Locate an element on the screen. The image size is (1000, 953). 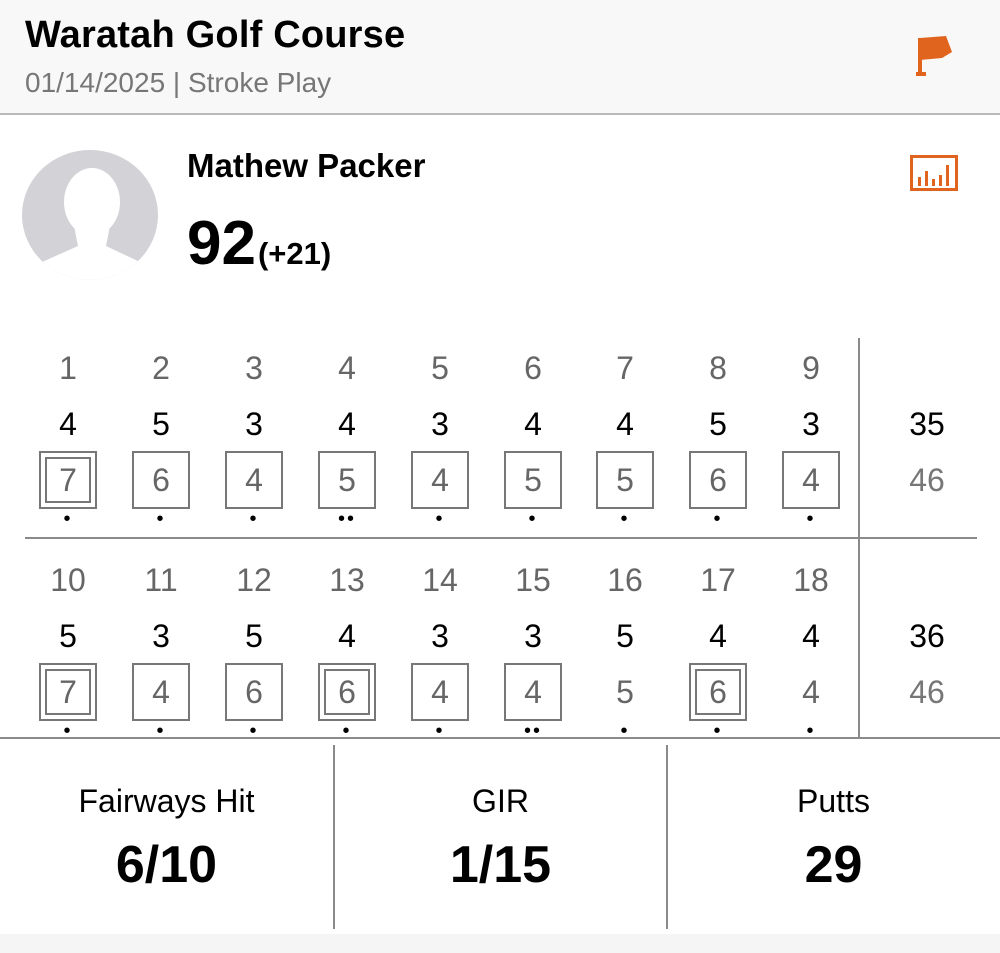
player-name: Mathew Packer is located at coordinates (306, 165).